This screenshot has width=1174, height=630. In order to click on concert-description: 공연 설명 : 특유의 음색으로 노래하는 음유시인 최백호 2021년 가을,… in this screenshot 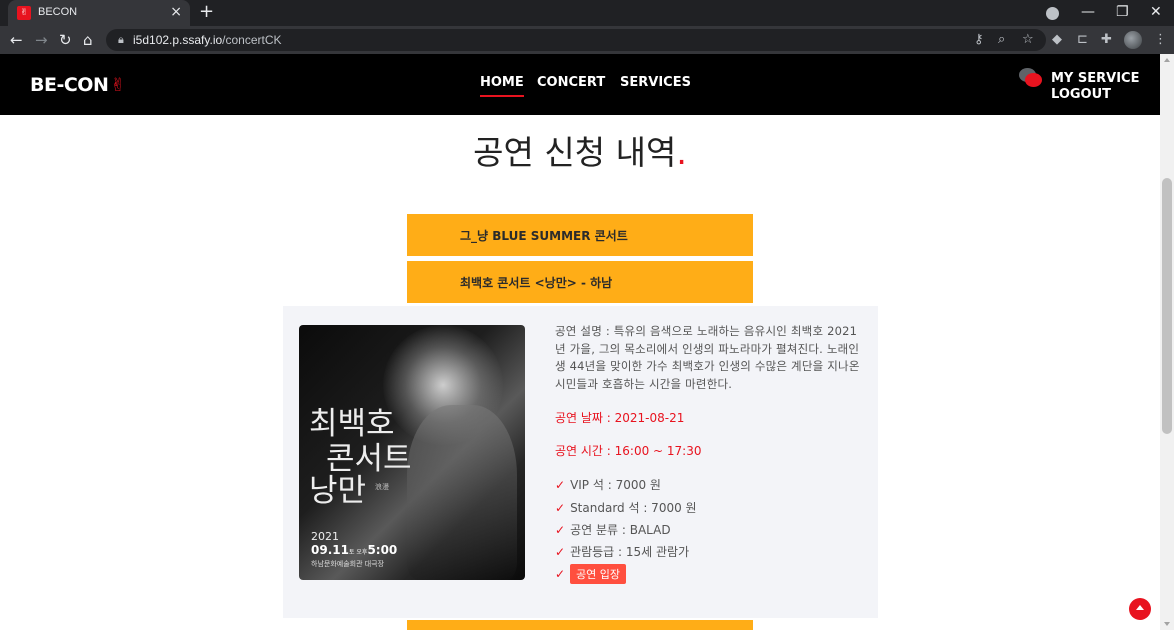, I will do `click(707, 357)`.